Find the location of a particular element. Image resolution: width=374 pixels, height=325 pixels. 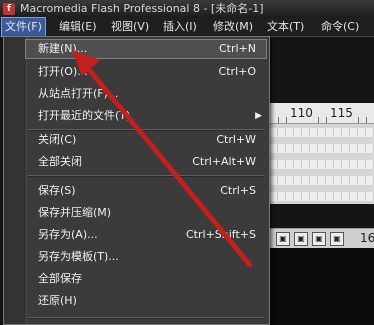

onion-outline-icon: ▣ is located at coordinates (301, 239).